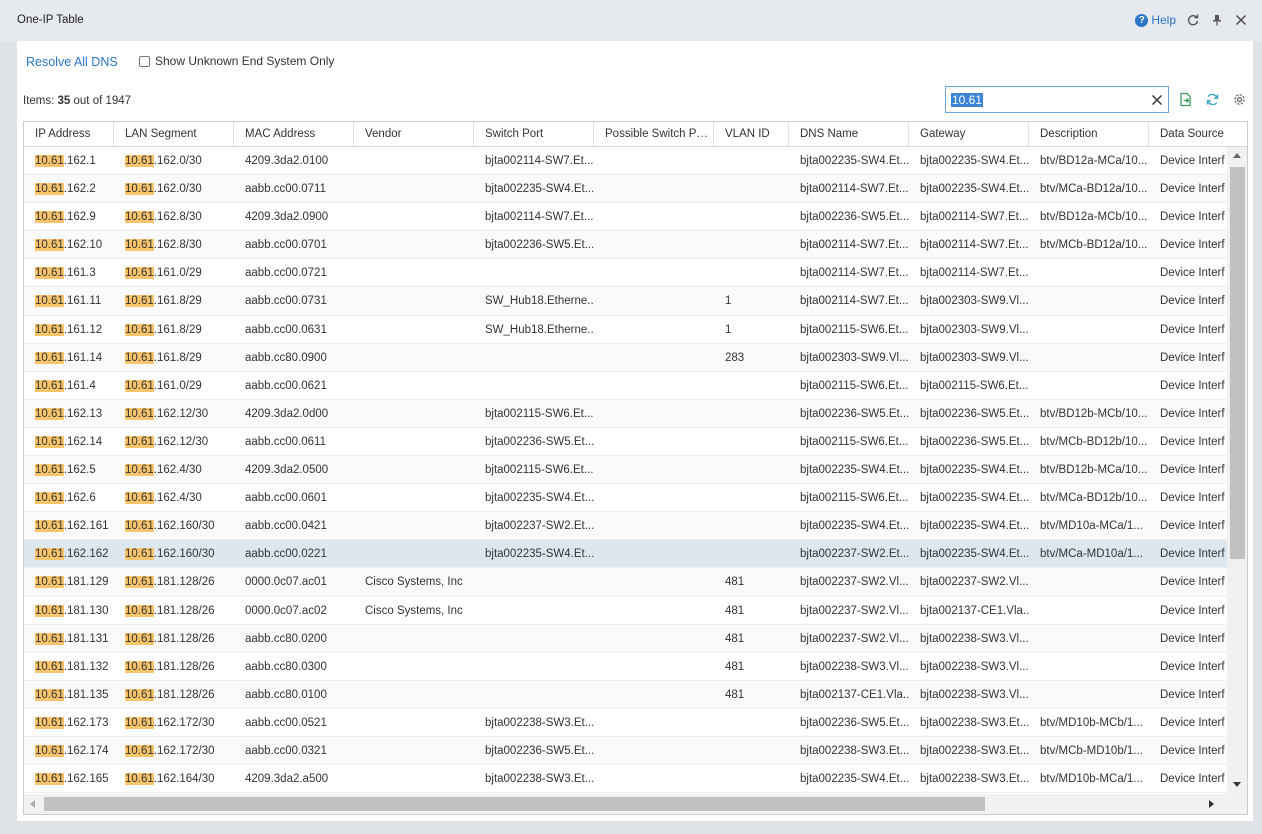 The image size is (1262, 834). I want to click on mac-address-cell: aabb.cc00.0721, so click(286, 273).